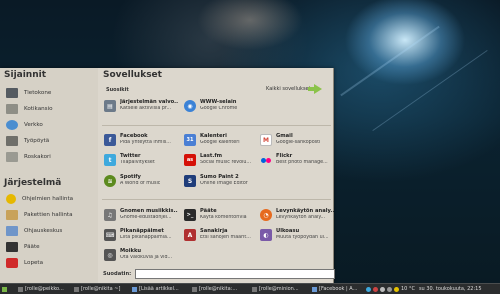  What do you see at coordinates (12, 93) in the screenshot?
I see `computer-icon` at bounding box center [12, 93].